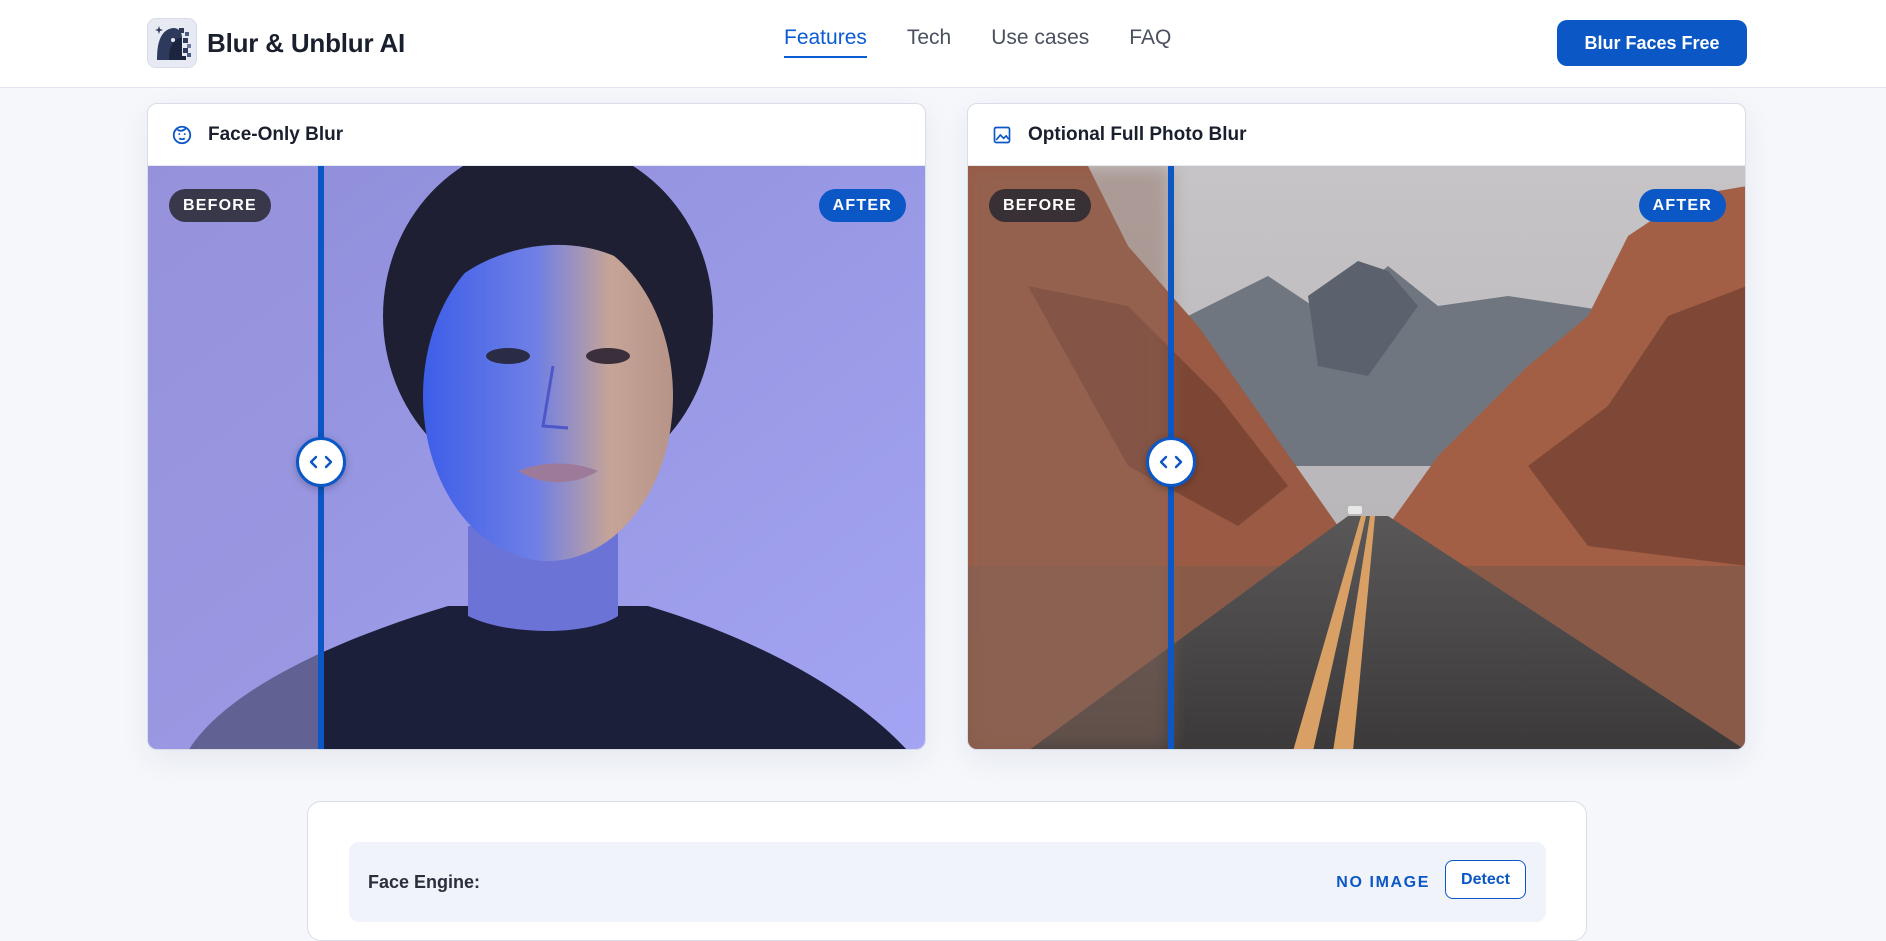 The width and height of the screenshot is (1886, 941). Describe the element at coordinates (424, 882) in the screenshot. I see `face-engine-label: Face Engine:` at that location.